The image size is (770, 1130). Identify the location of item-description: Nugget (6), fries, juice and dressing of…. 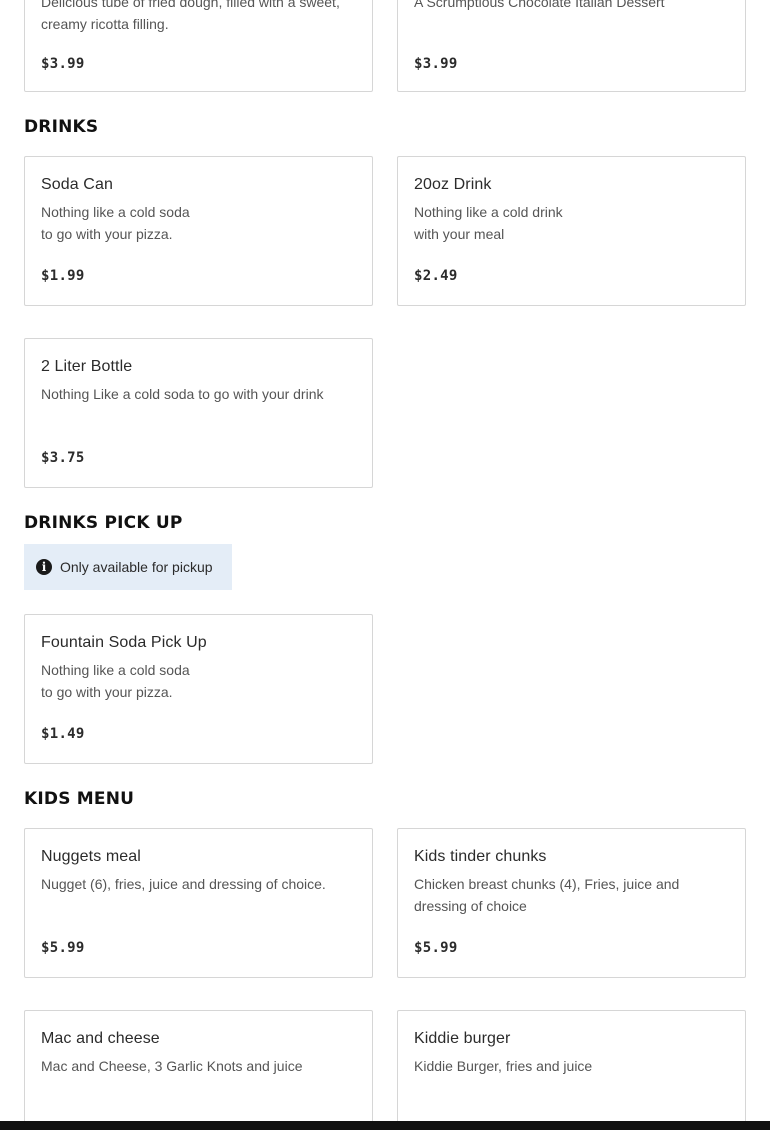
(183, 884).